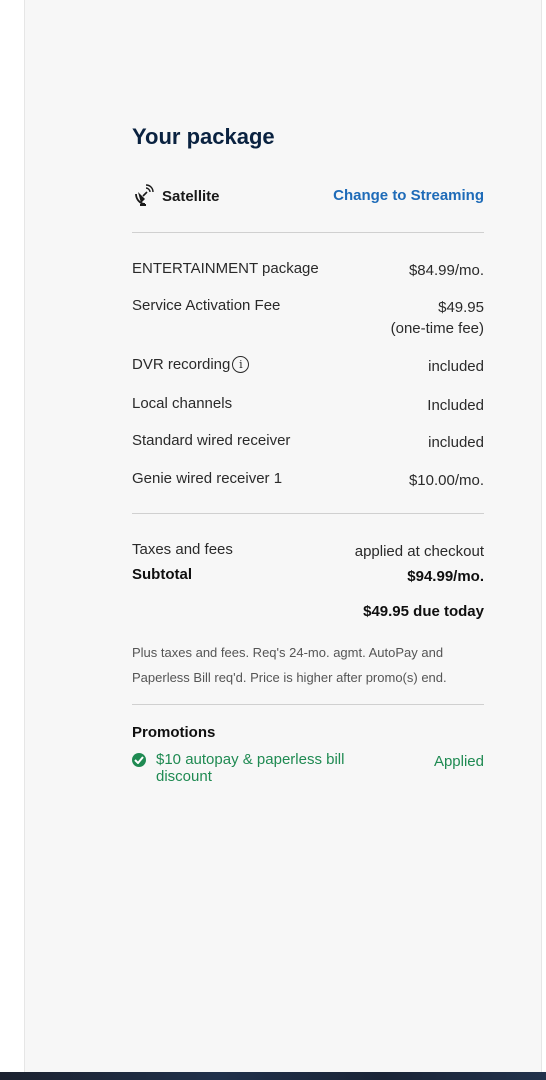 The height and width of the screenshot is (1080, 546). What do you see at coordinates (250, 768) in the screenshot?
I see `promotion-label: $10 autopay & paperless bill discount` at bounding box center [250, 768].